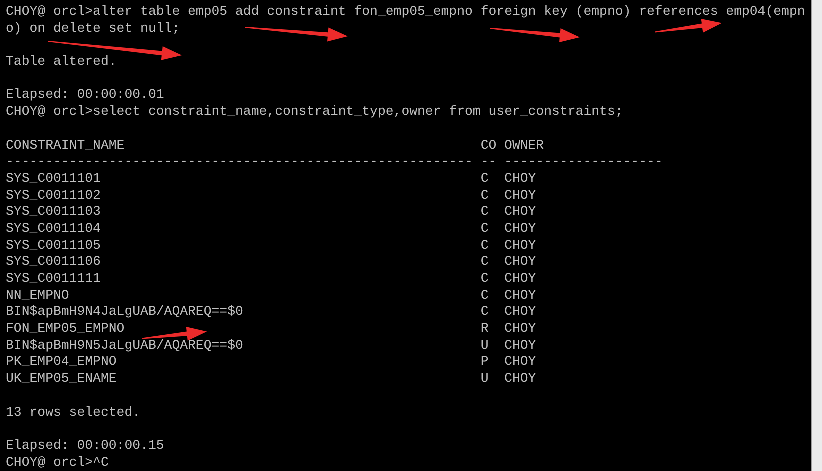 The height and width of the screenshot is (471, 822). What do you see at coordinates (583, 162) in the screenshot?
I see `header-rule: --------------------` at bounding box center [583, 162].